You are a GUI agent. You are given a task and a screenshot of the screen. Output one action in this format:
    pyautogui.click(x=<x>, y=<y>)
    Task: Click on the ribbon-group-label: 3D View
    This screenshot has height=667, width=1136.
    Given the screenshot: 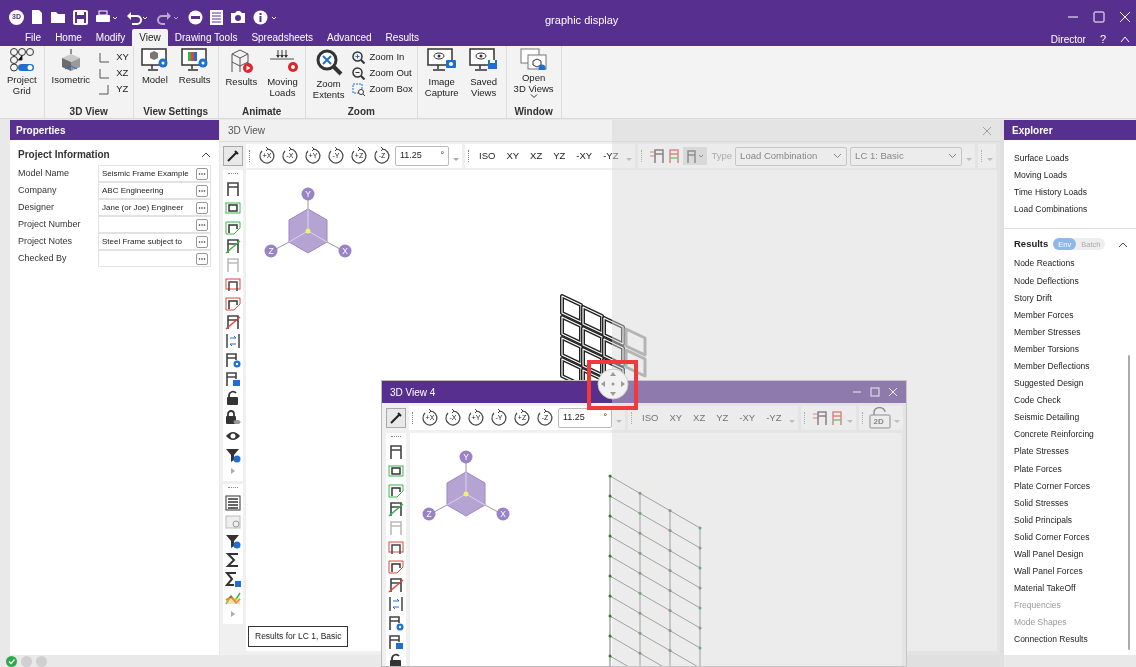 What is the action you would take?
    pyautogui.click(x=88, y=111)
    